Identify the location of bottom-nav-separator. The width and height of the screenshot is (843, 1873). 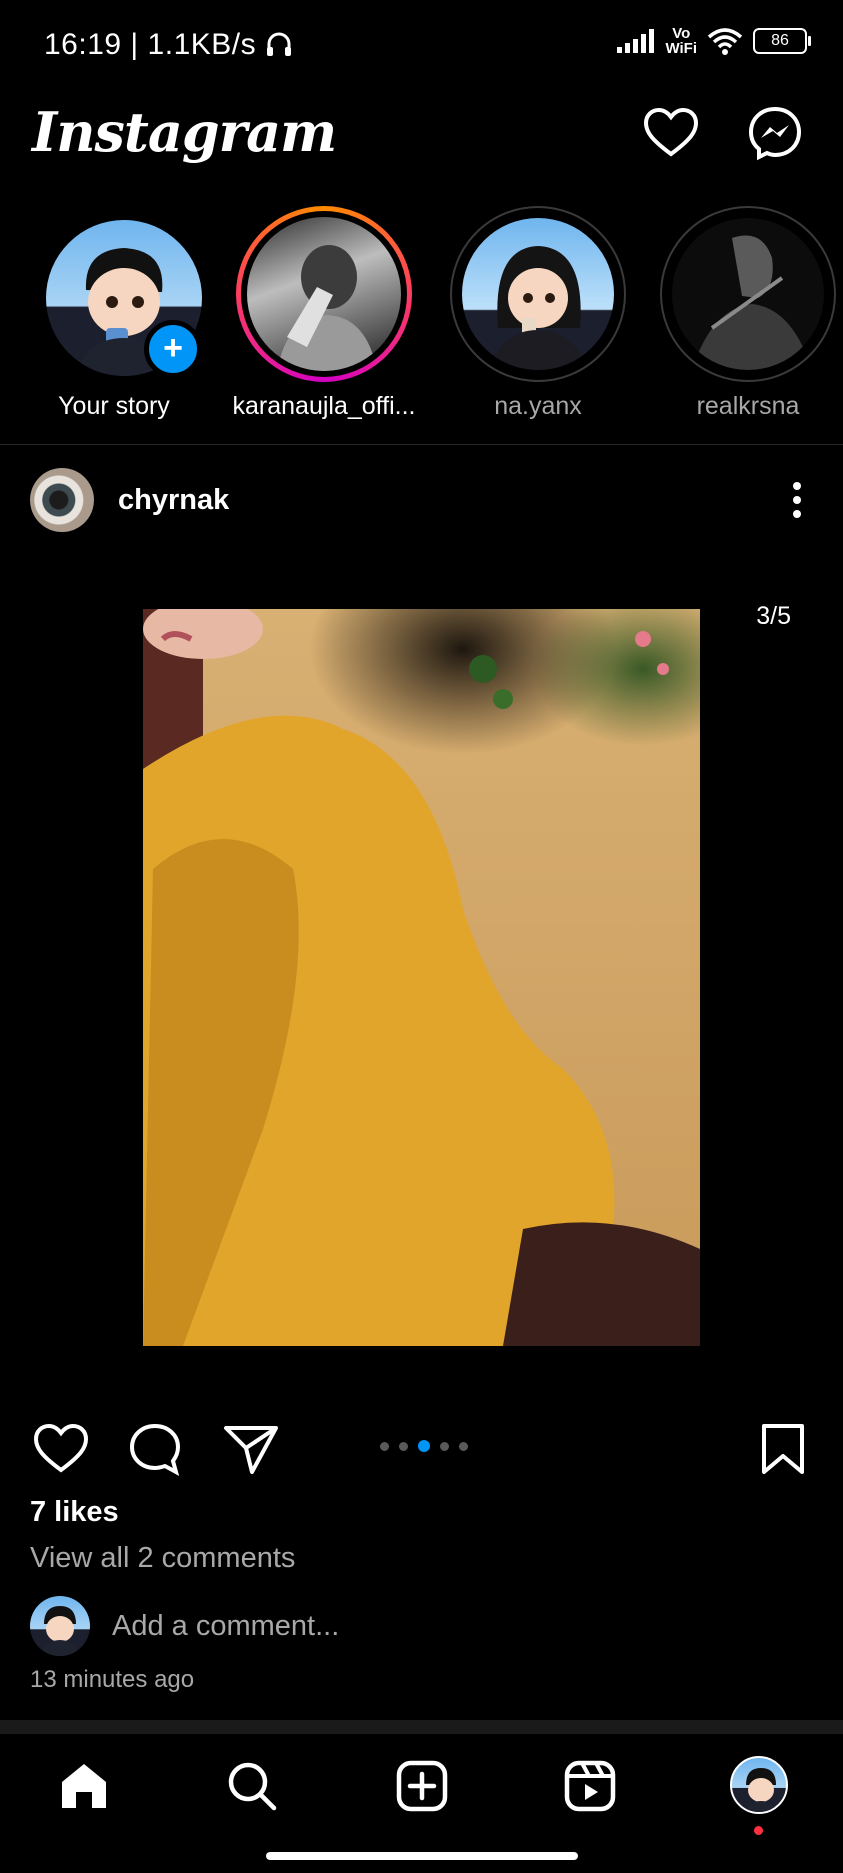
(421, 1727).